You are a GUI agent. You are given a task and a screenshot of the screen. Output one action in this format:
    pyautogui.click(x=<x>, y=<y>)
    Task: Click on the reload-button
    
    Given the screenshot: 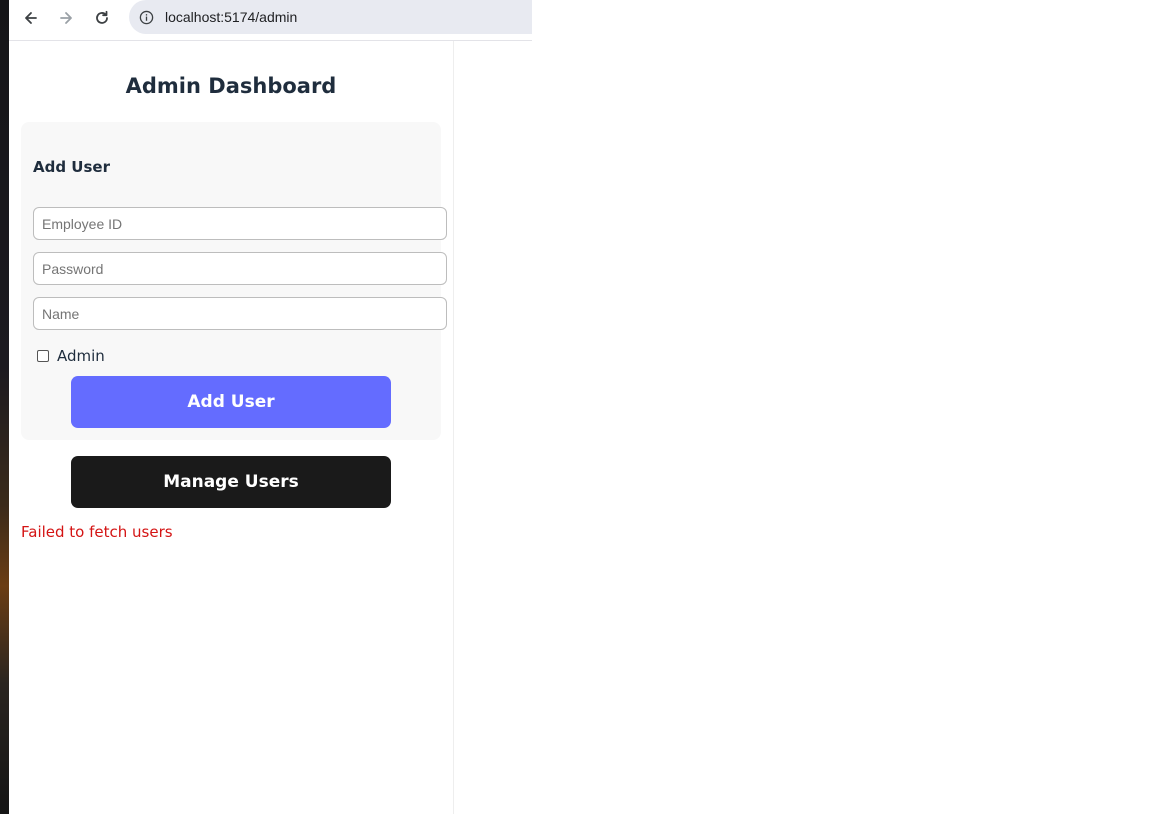 What is the action you would take?
    pyautogui.click(x=102, y=18)
    